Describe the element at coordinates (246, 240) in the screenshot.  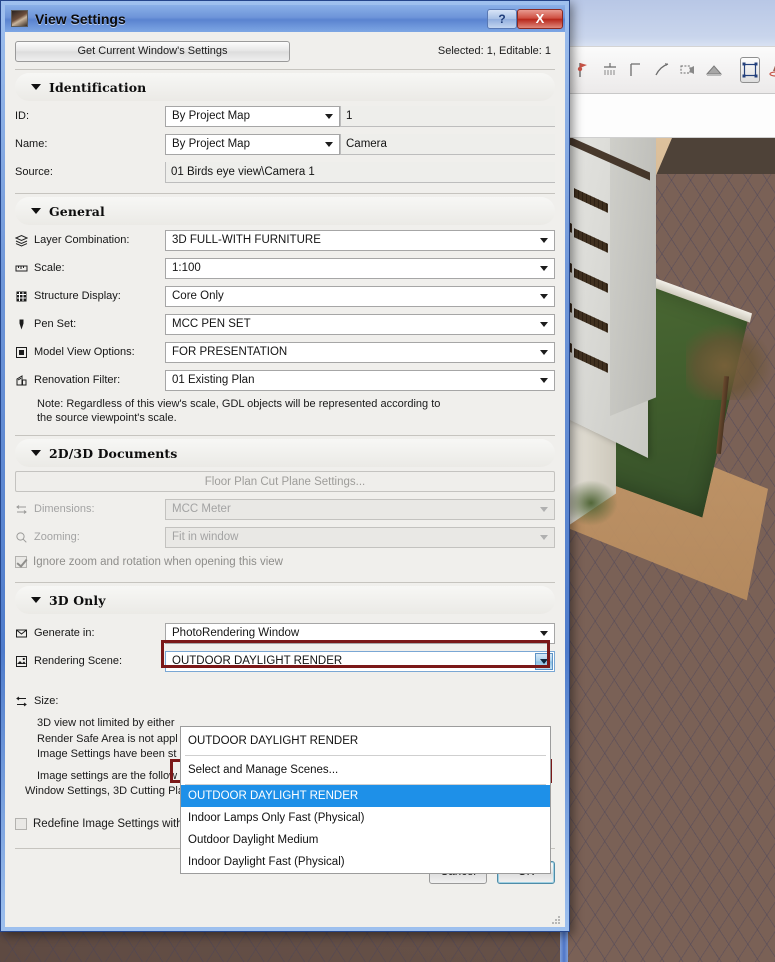
I see `layer-combination-value: 3D FULL-WITH FURNITURE` at that location.